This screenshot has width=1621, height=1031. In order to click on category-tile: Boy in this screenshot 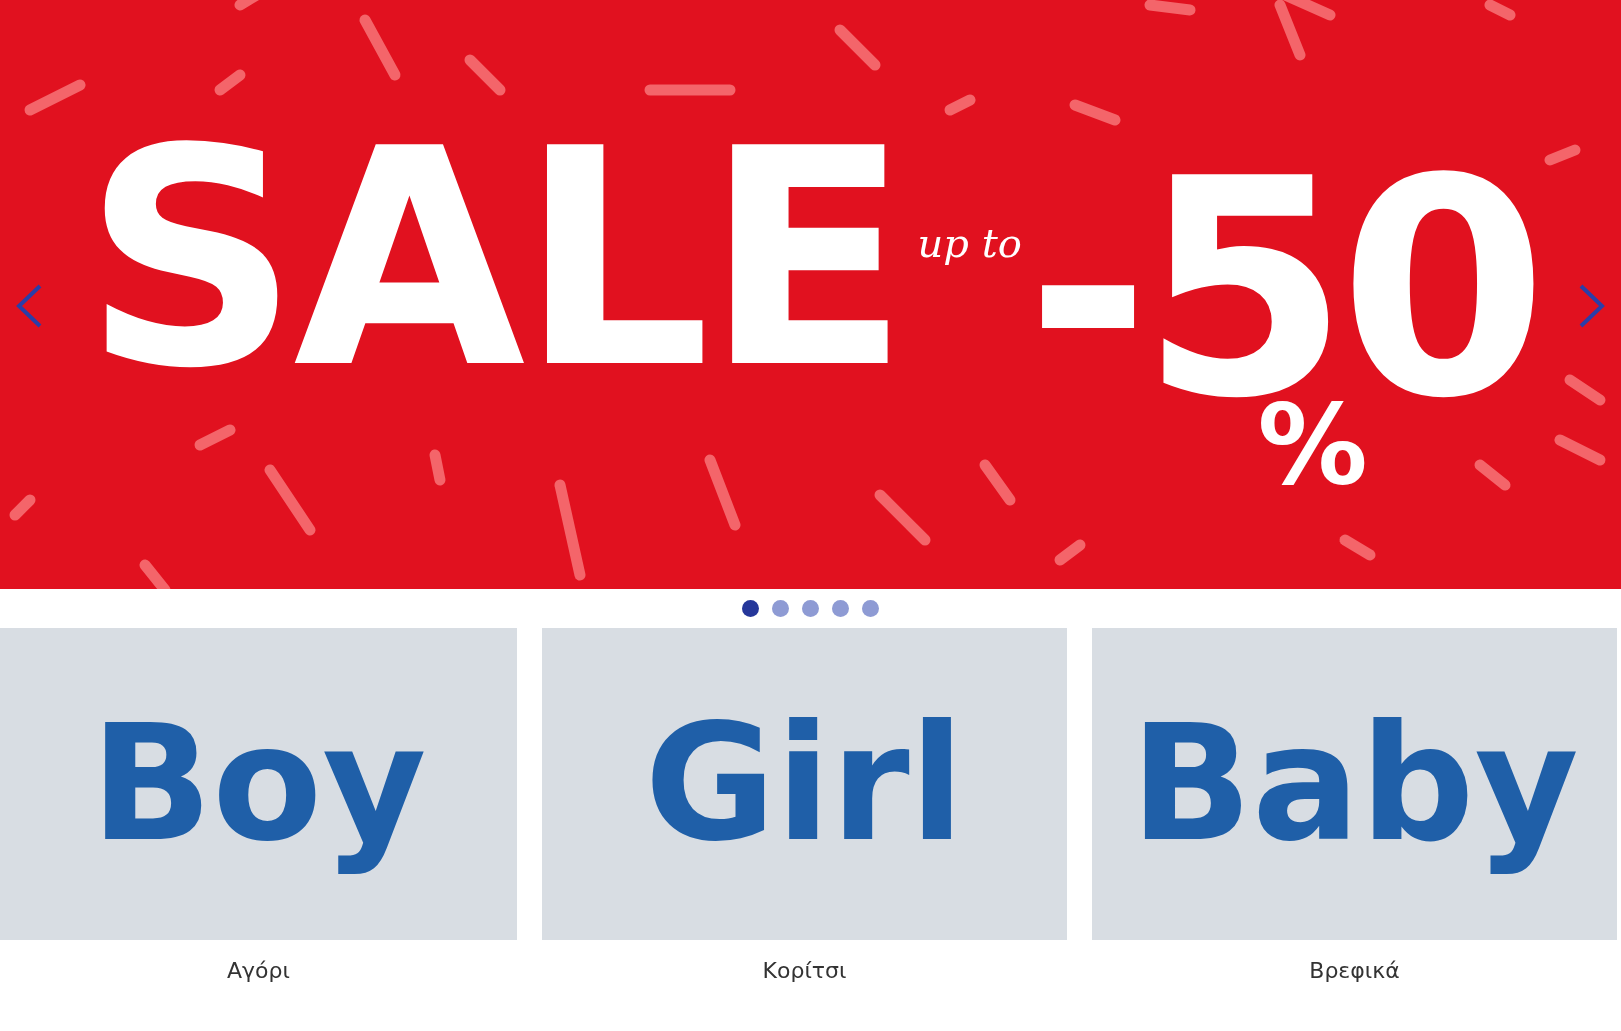, I will do `click(258, 784)`.